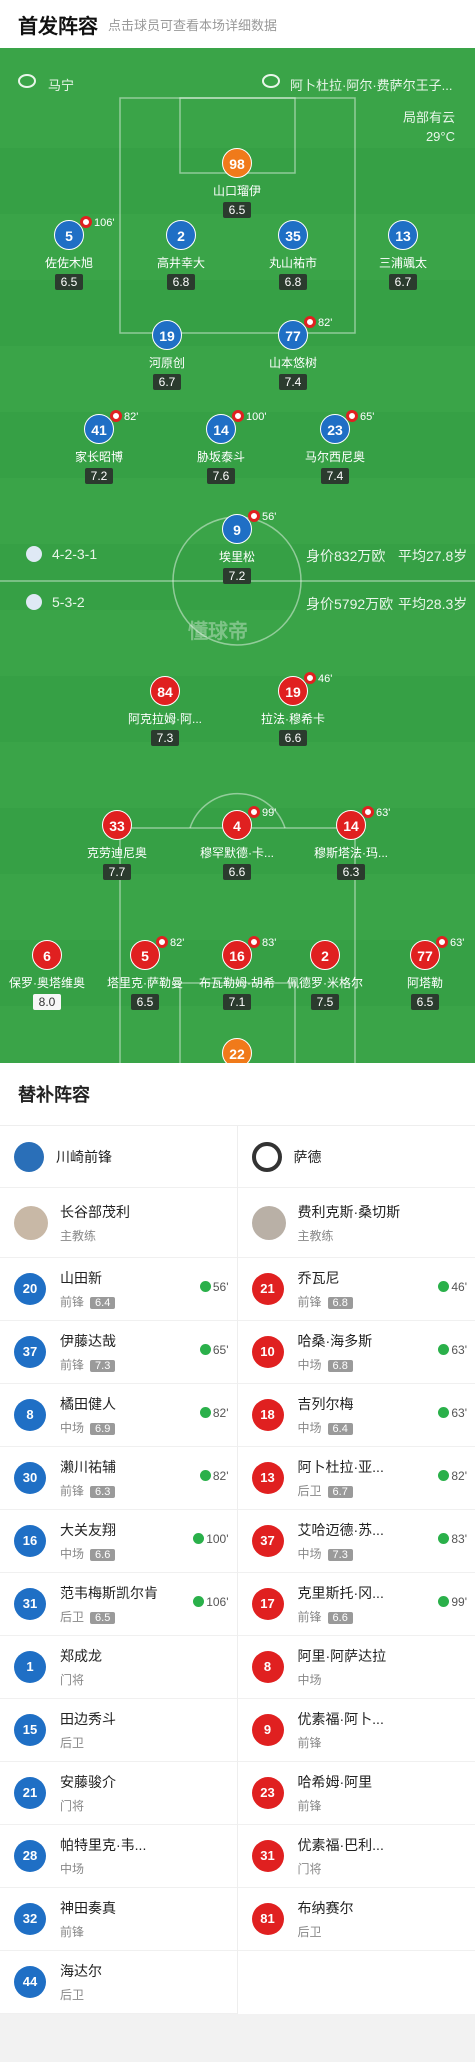 This screenshot has width=475, height=2062. Describe the element at coordinates (403, 255) in the screenshot. I see `home-player: 13三浦颯太6.7` at that location.